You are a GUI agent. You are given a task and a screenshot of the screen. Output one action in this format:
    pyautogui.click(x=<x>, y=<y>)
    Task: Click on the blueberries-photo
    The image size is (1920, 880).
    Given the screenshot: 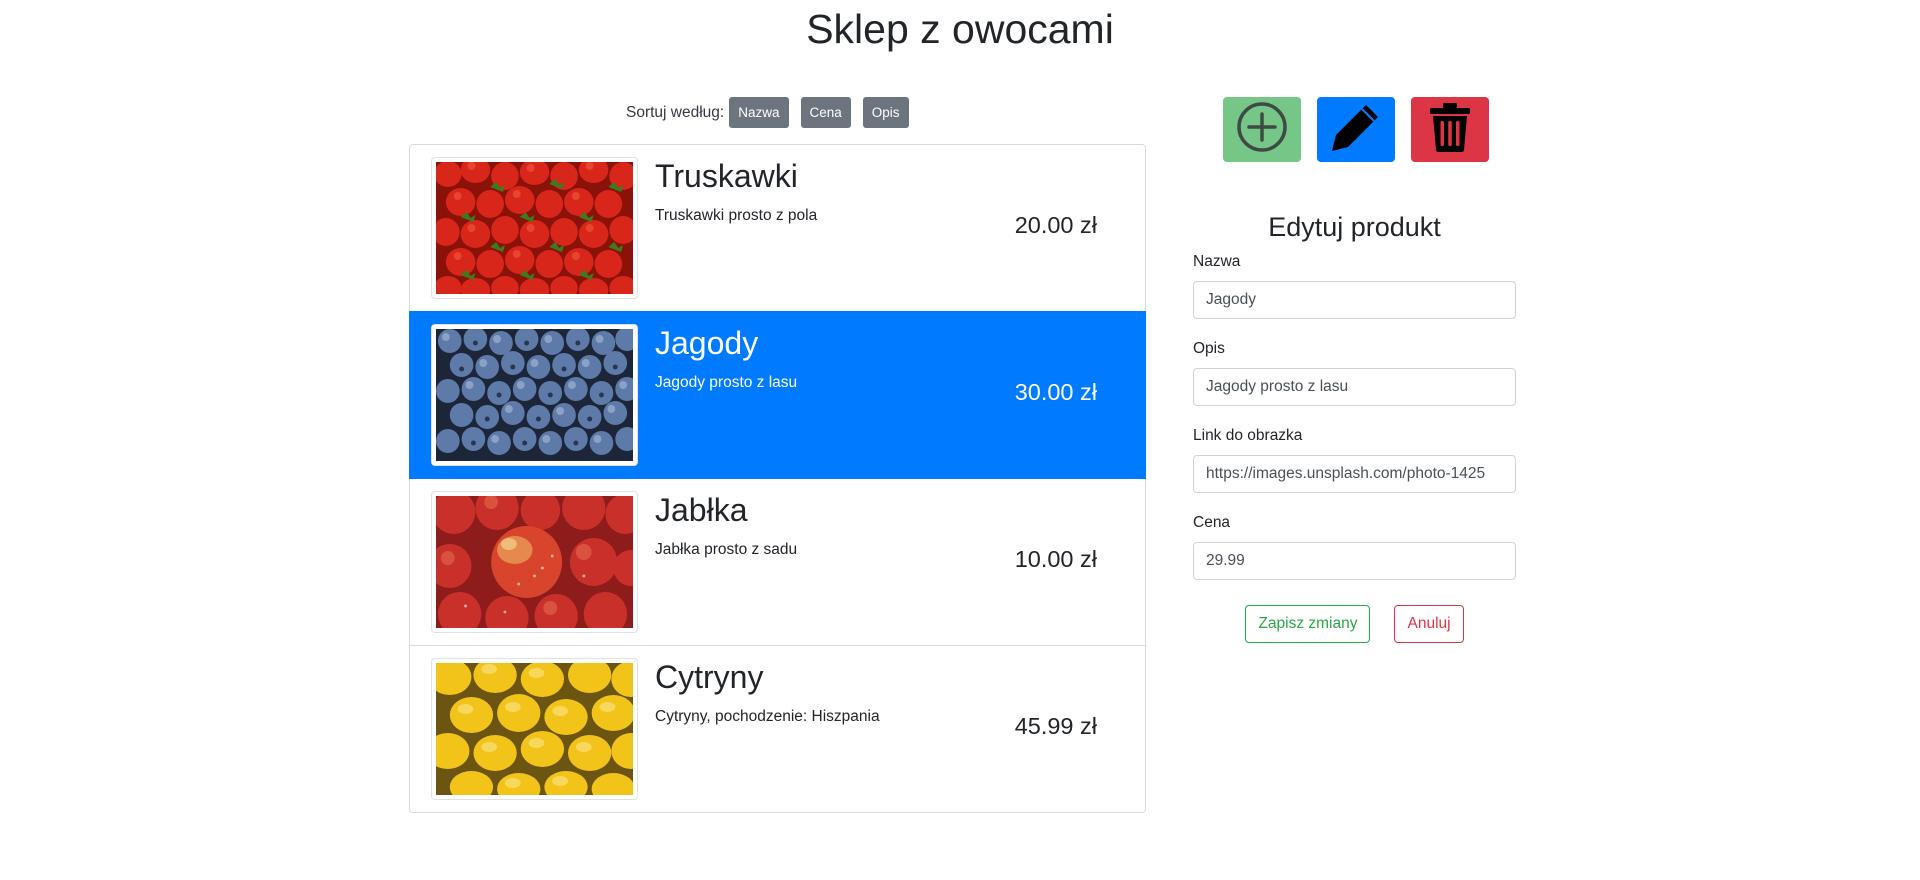 What is the action you would take?
    pyautogui.click(x=534, y=395)
    